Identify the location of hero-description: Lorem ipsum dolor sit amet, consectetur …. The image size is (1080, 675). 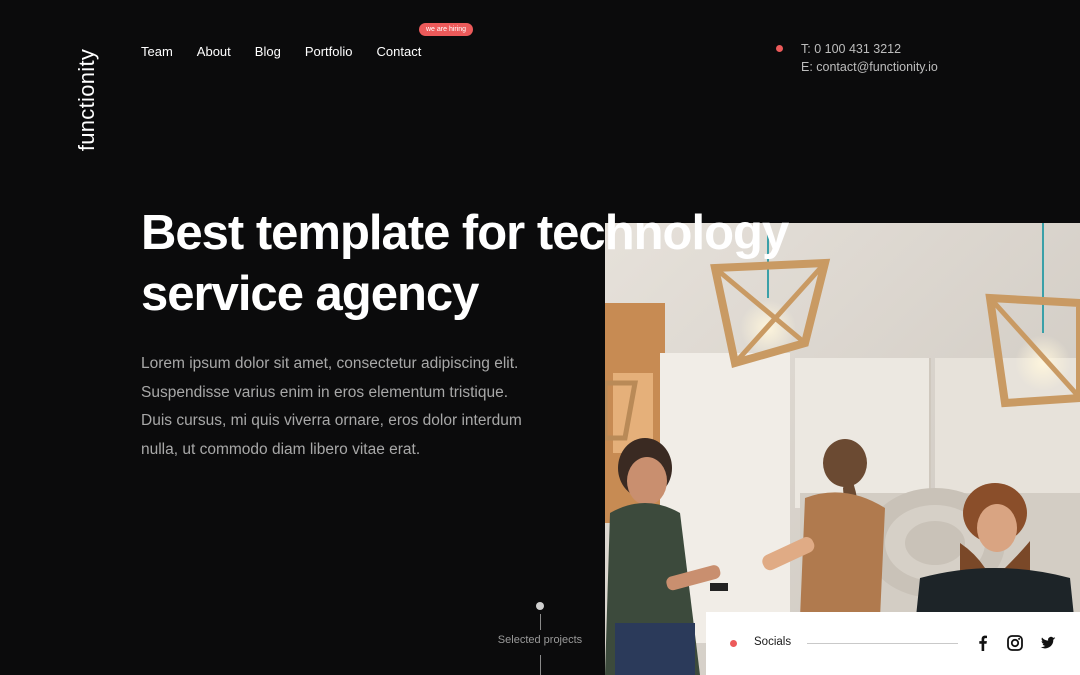
(331, 406).